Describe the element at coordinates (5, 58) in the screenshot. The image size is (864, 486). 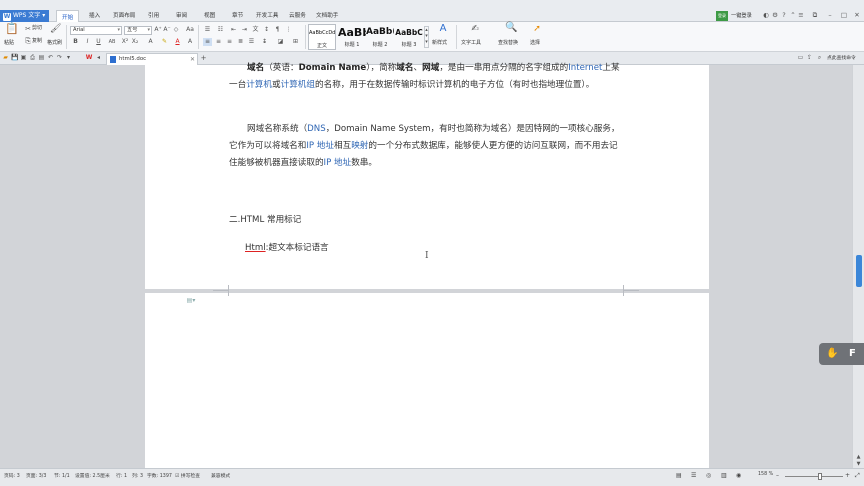
I see `open-folder-icon: ▰` at that location.